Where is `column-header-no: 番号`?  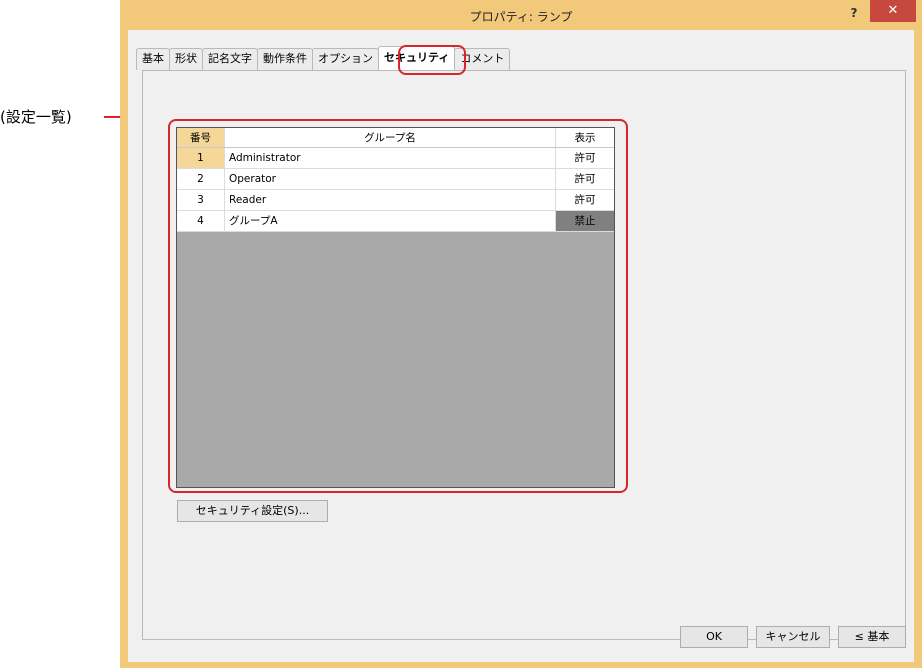 column-header-no: 番号 is located at coordinates (201, 137).